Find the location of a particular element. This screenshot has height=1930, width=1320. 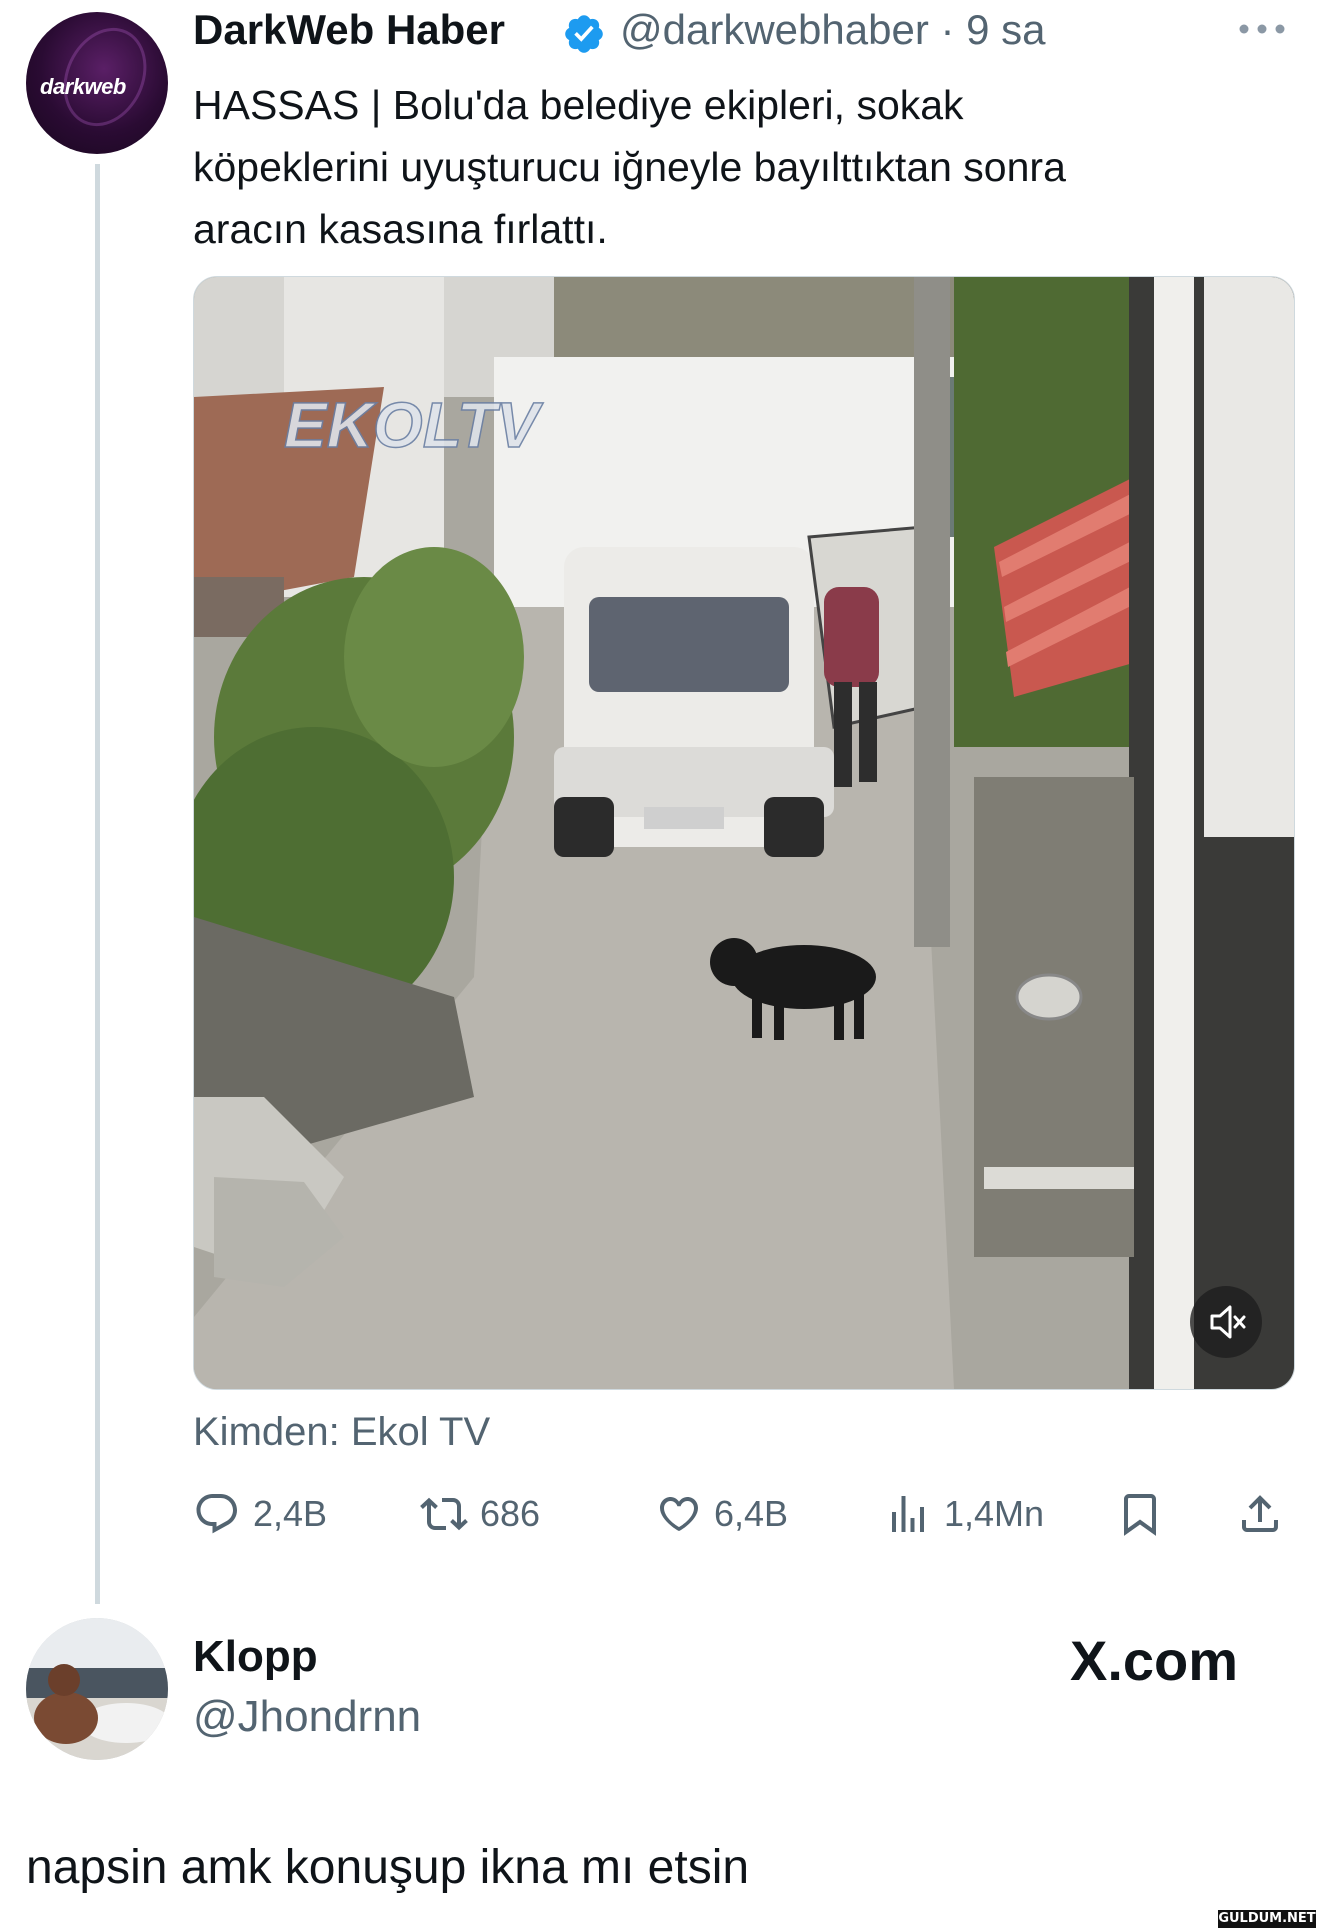

like-count: 6,4B is located at coordinates (751, 1513).